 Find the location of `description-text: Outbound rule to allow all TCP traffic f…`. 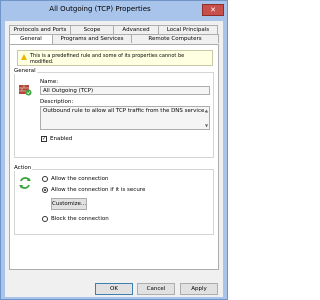

description-text: Outbound rule to allow all TCP traffic f… is located at coordinates (125, 111).